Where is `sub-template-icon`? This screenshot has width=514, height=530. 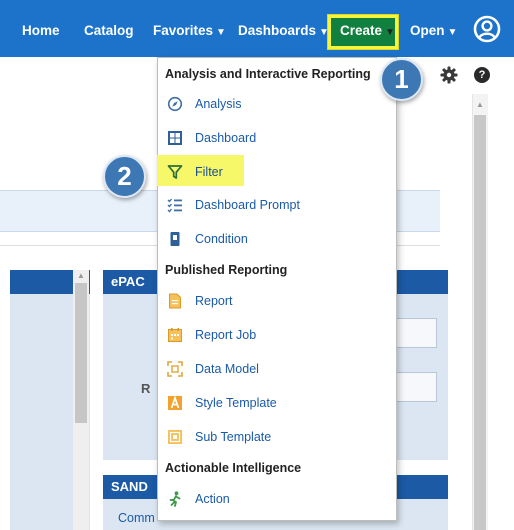 sub-template-icon is located at coordinates (175, 437).